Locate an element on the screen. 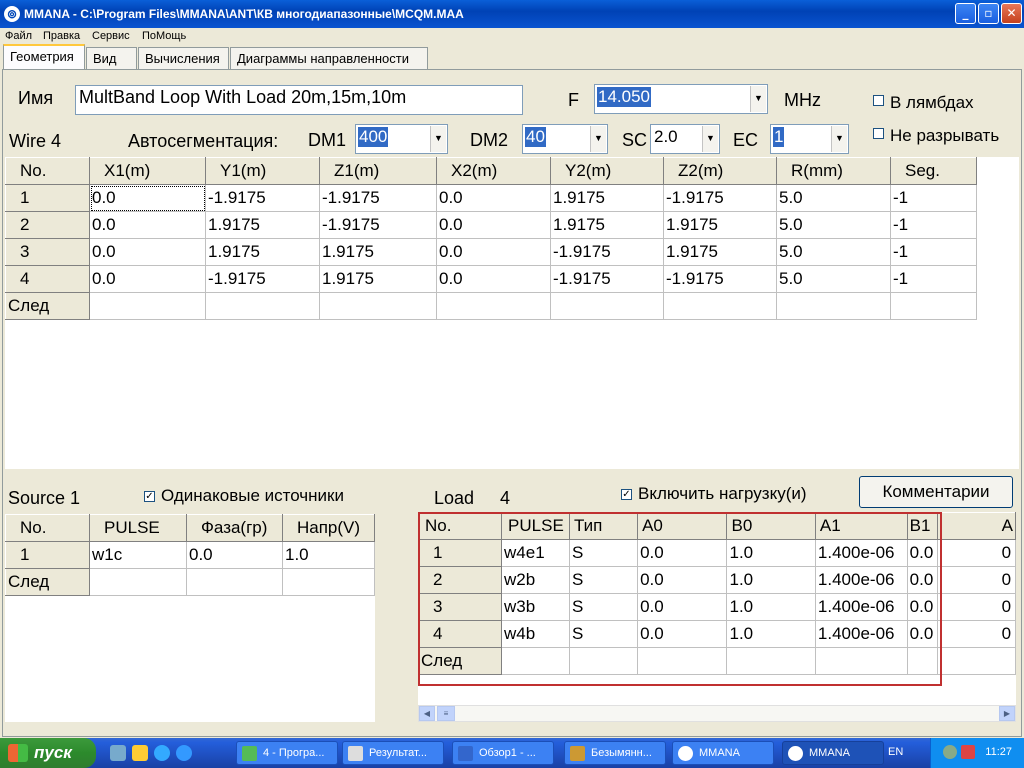  row-header-next: След is located at coordinates (47, 582).